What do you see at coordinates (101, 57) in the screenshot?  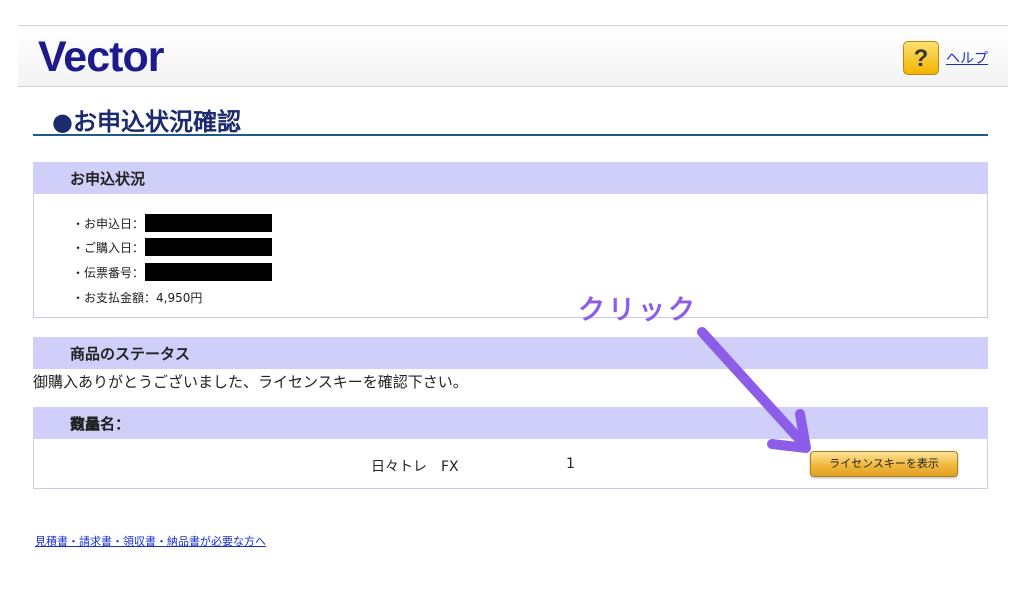 I see `vector-logo: Vector` at bounding box center [101, 57].